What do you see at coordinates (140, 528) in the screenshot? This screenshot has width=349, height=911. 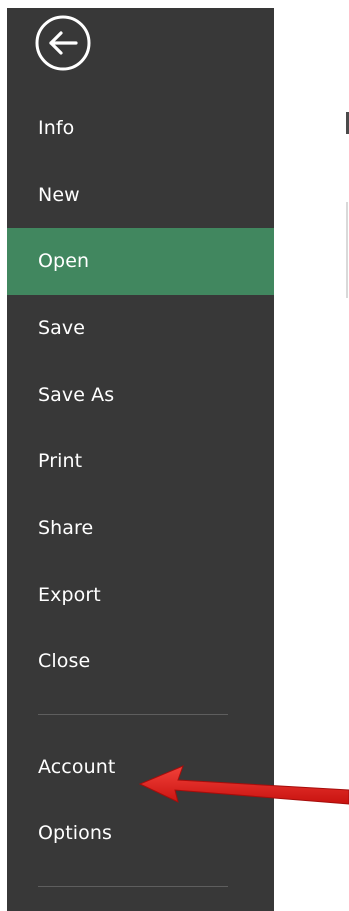 I see `menu-item-share: Share` at bounding box center [140, 528].